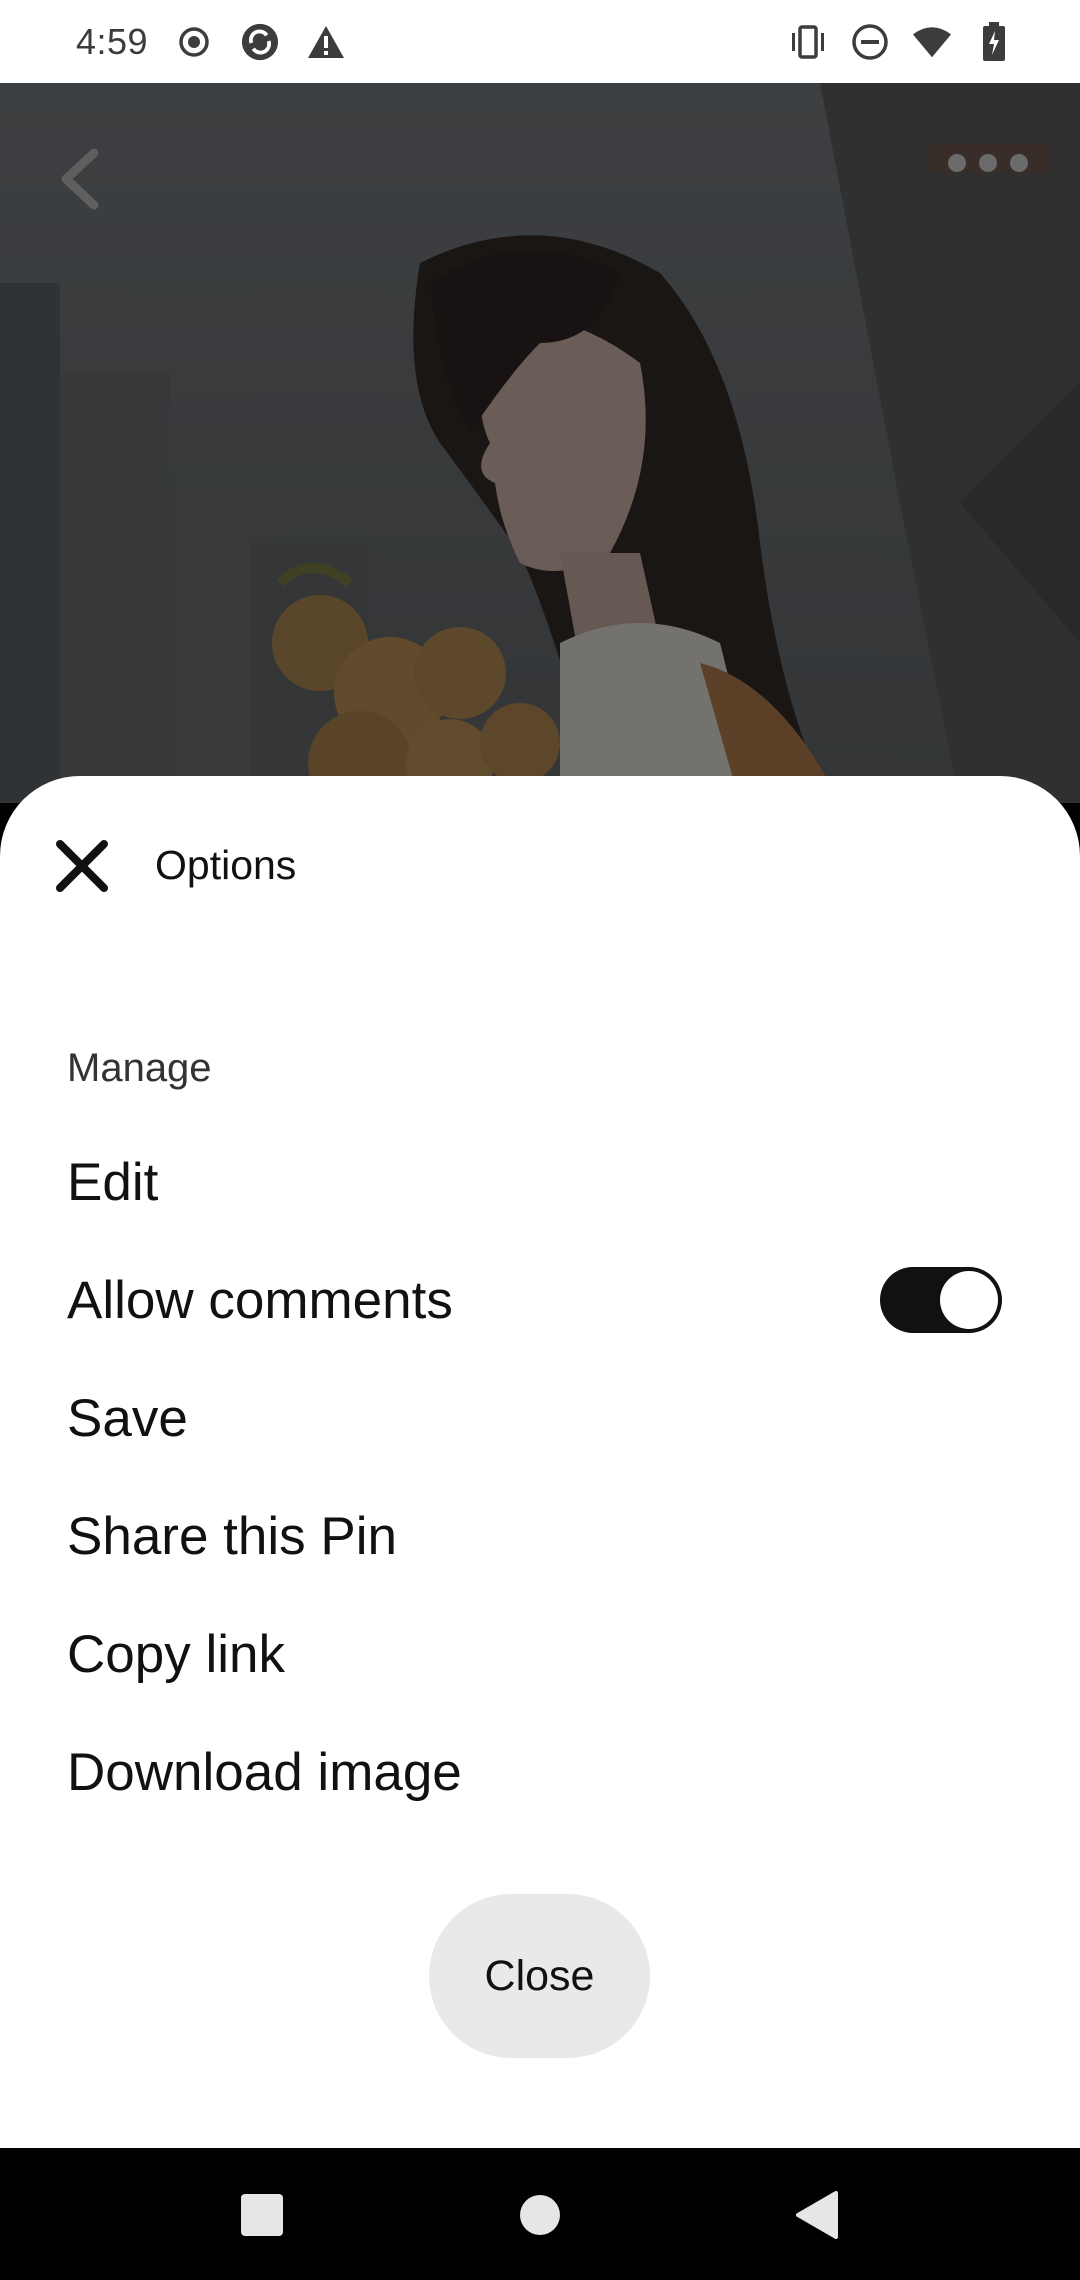 Image resolution: width=1080 pixels, height=2280 pixels. Describe the element at coordinates (540, 1300) in the screenshot. I see `menu-item-allow-comments: Allow comments` at that location.